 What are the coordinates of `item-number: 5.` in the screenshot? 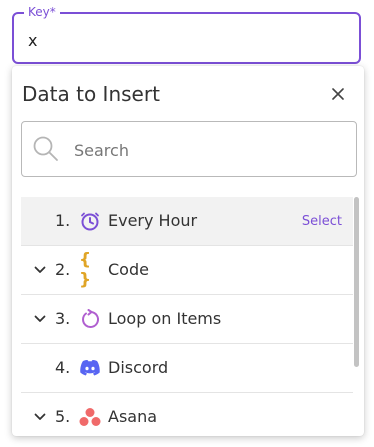 It's located at (63, 416).